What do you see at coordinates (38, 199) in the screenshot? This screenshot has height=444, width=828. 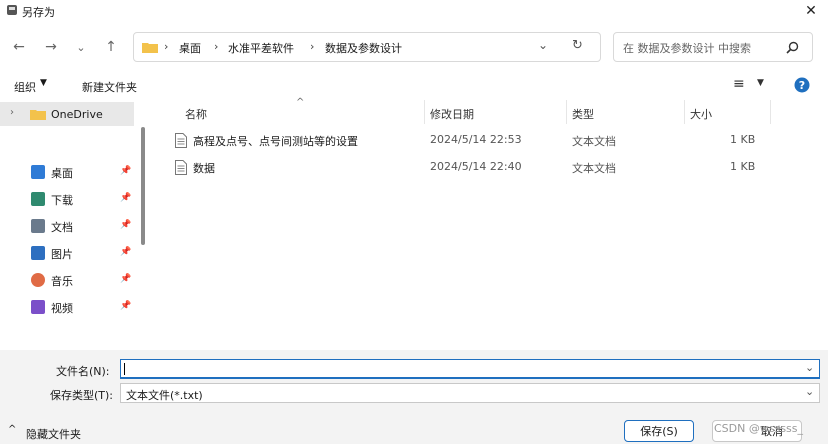 I see `download-icon` at bounding box center [38, 199].